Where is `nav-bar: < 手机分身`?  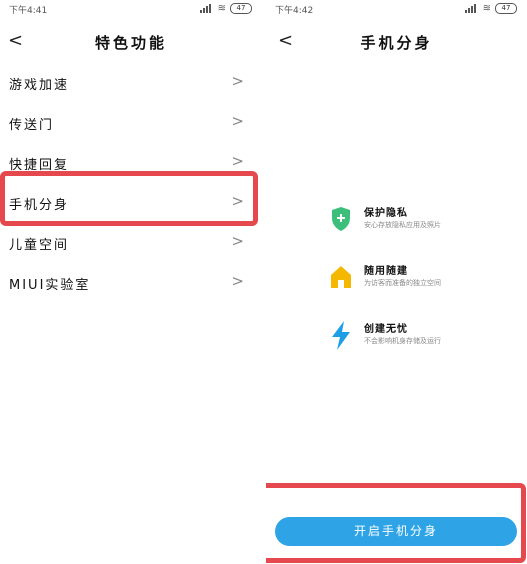 nav-bar: < 手机分身 is located at coordinates (396, 42).